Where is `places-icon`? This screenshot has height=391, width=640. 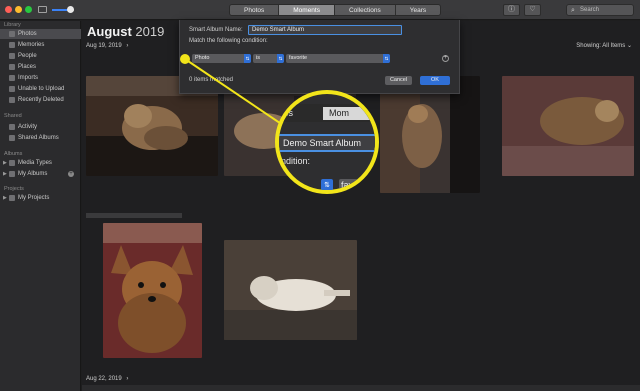
places-icon is located at coordinates (12, 67).